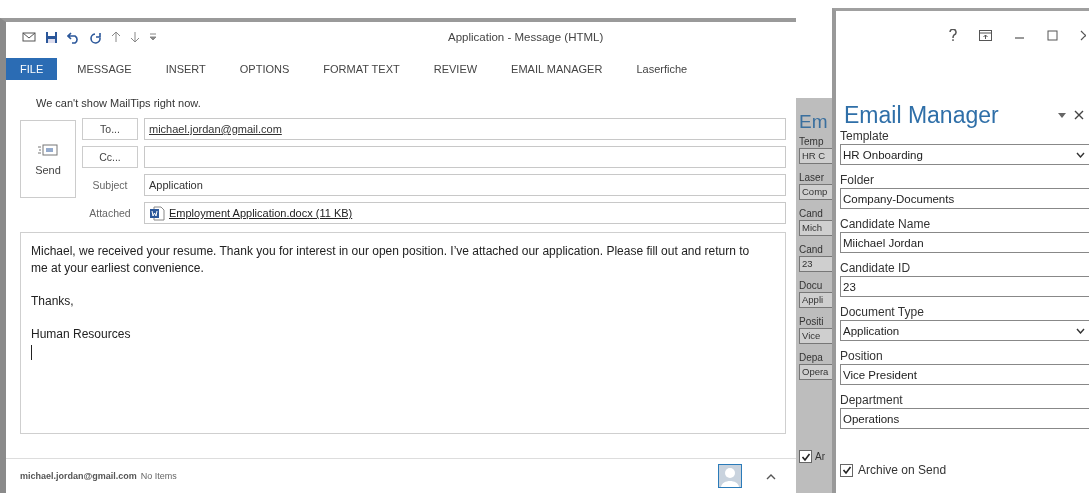 Image resolution: width=1089 pixels, height=493 pixels. I want to click on checkbox-label: Archive on Send, so click(902, 470).